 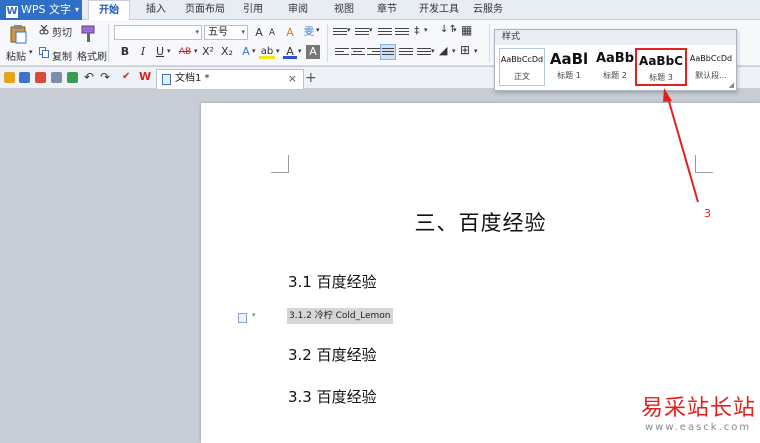 What do you see at coordinates (615, 37) in the screenshot?
I see `styles-gallery-title: 样式` at bounding box center [615, 37].